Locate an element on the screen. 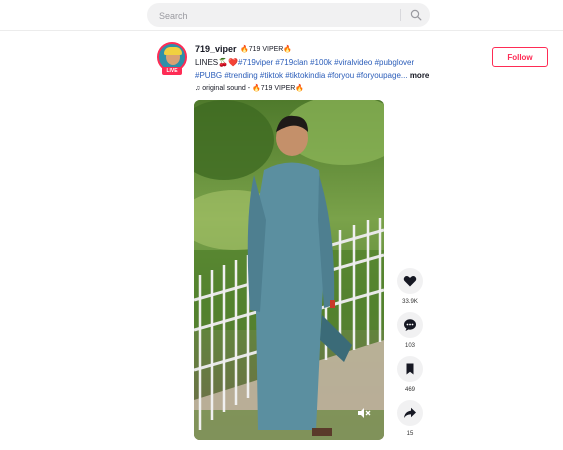 The width and height of the screenshot is (563, 450). search-icon is located at coordinates (416, 15).